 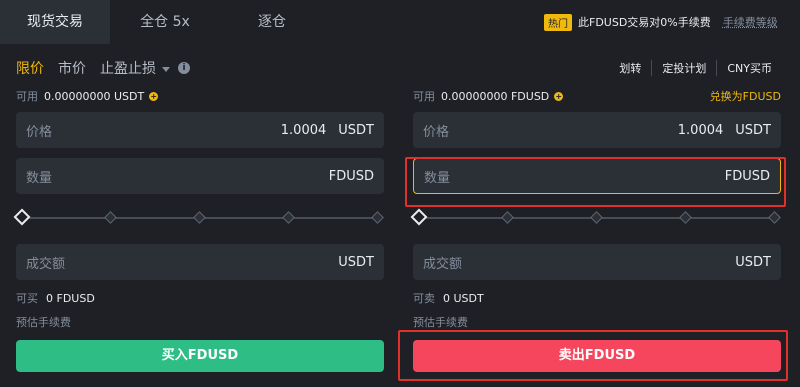 I want to click on sell-price-label: 价格, so click(x=436, y=132).